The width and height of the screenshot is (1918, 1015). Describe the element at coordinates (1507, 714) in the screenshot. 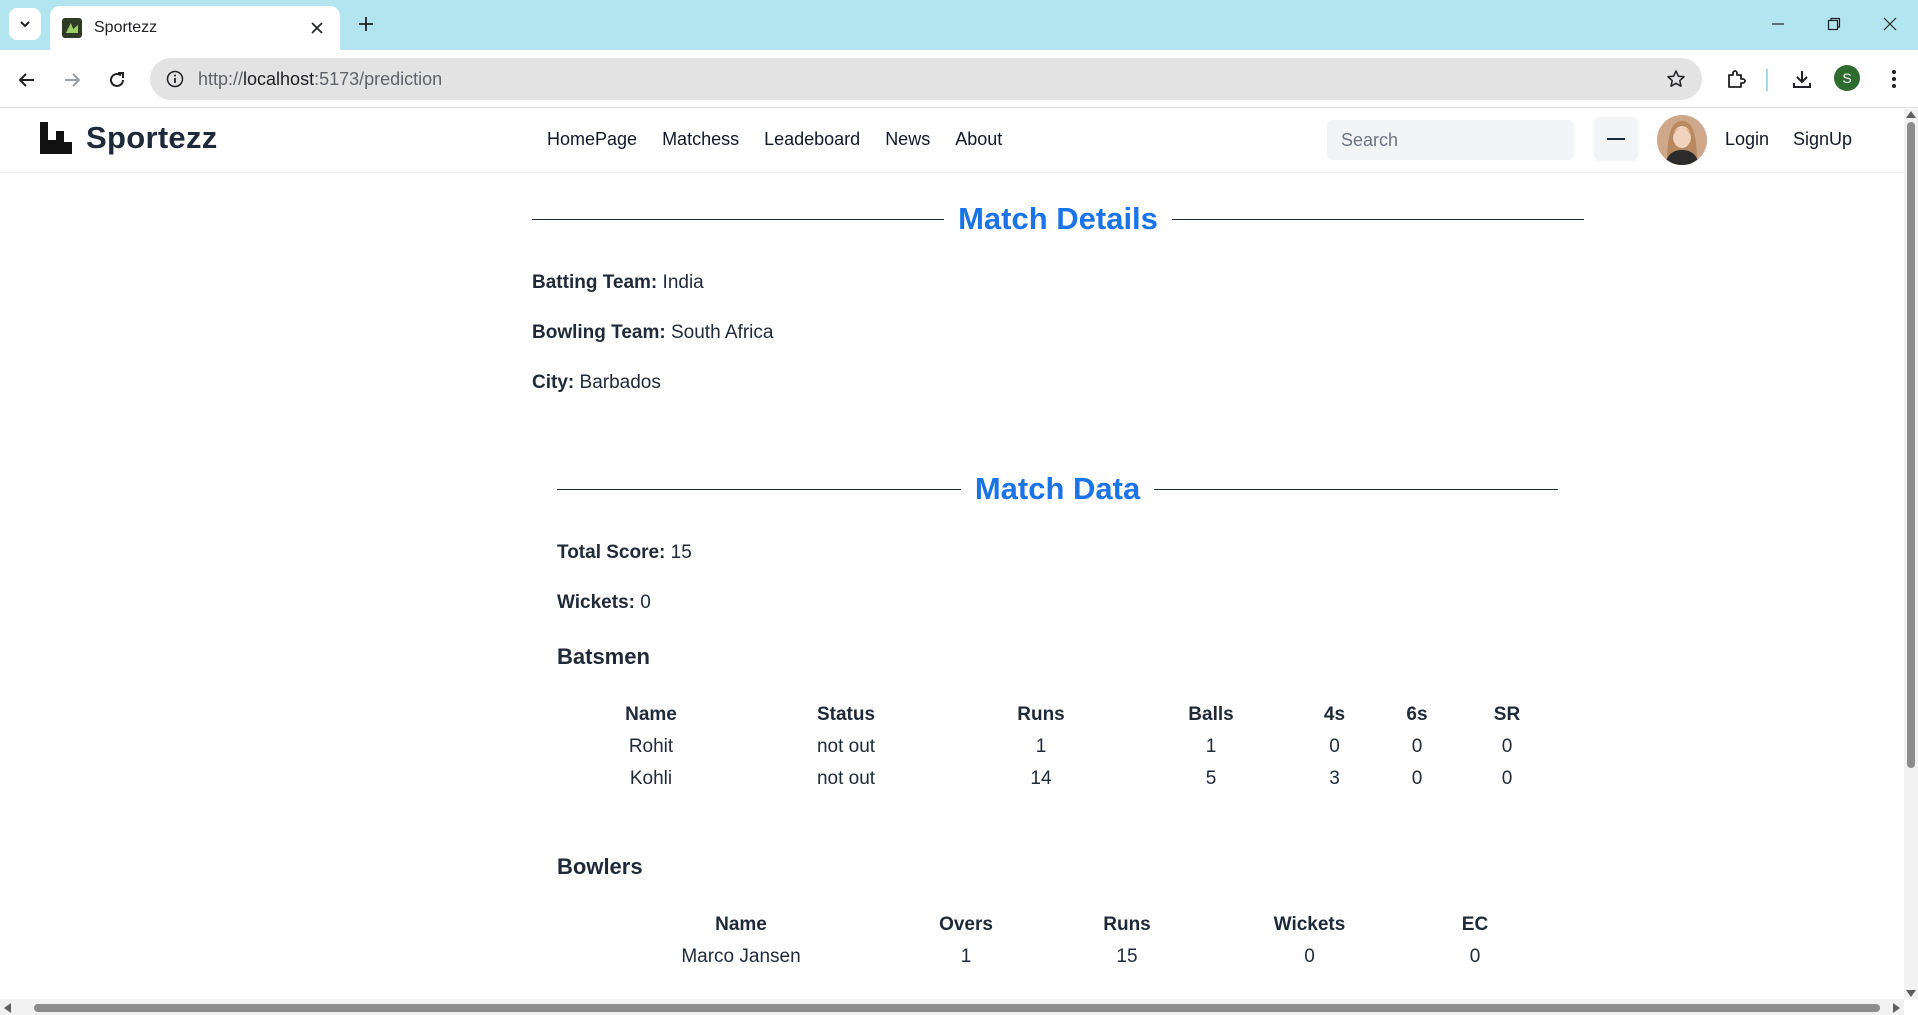

I see `column-header: SR` at that location.